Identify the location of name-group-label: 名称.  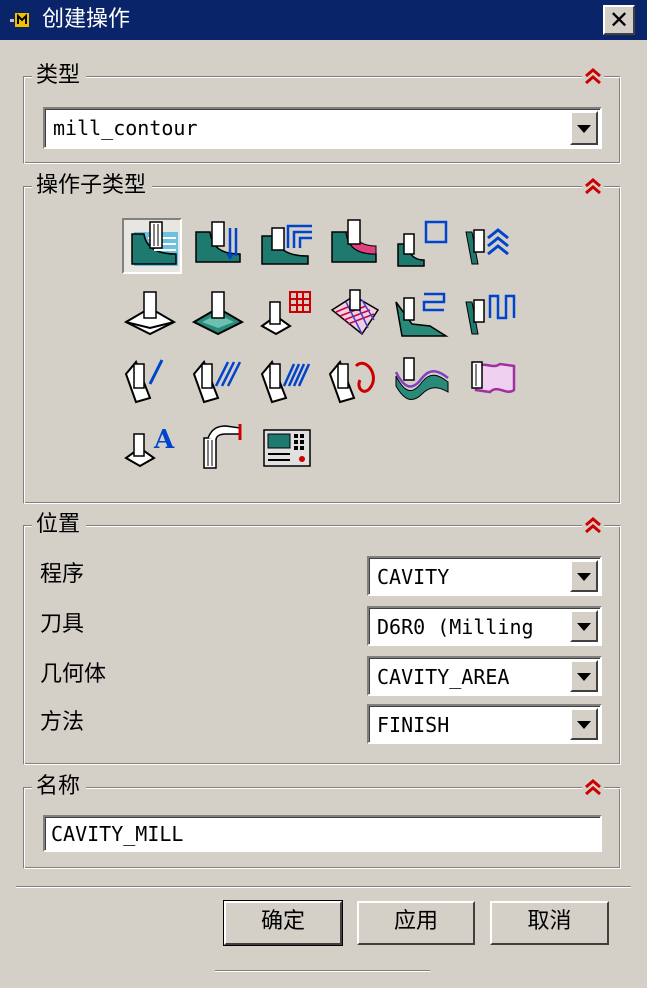
(59, 787).